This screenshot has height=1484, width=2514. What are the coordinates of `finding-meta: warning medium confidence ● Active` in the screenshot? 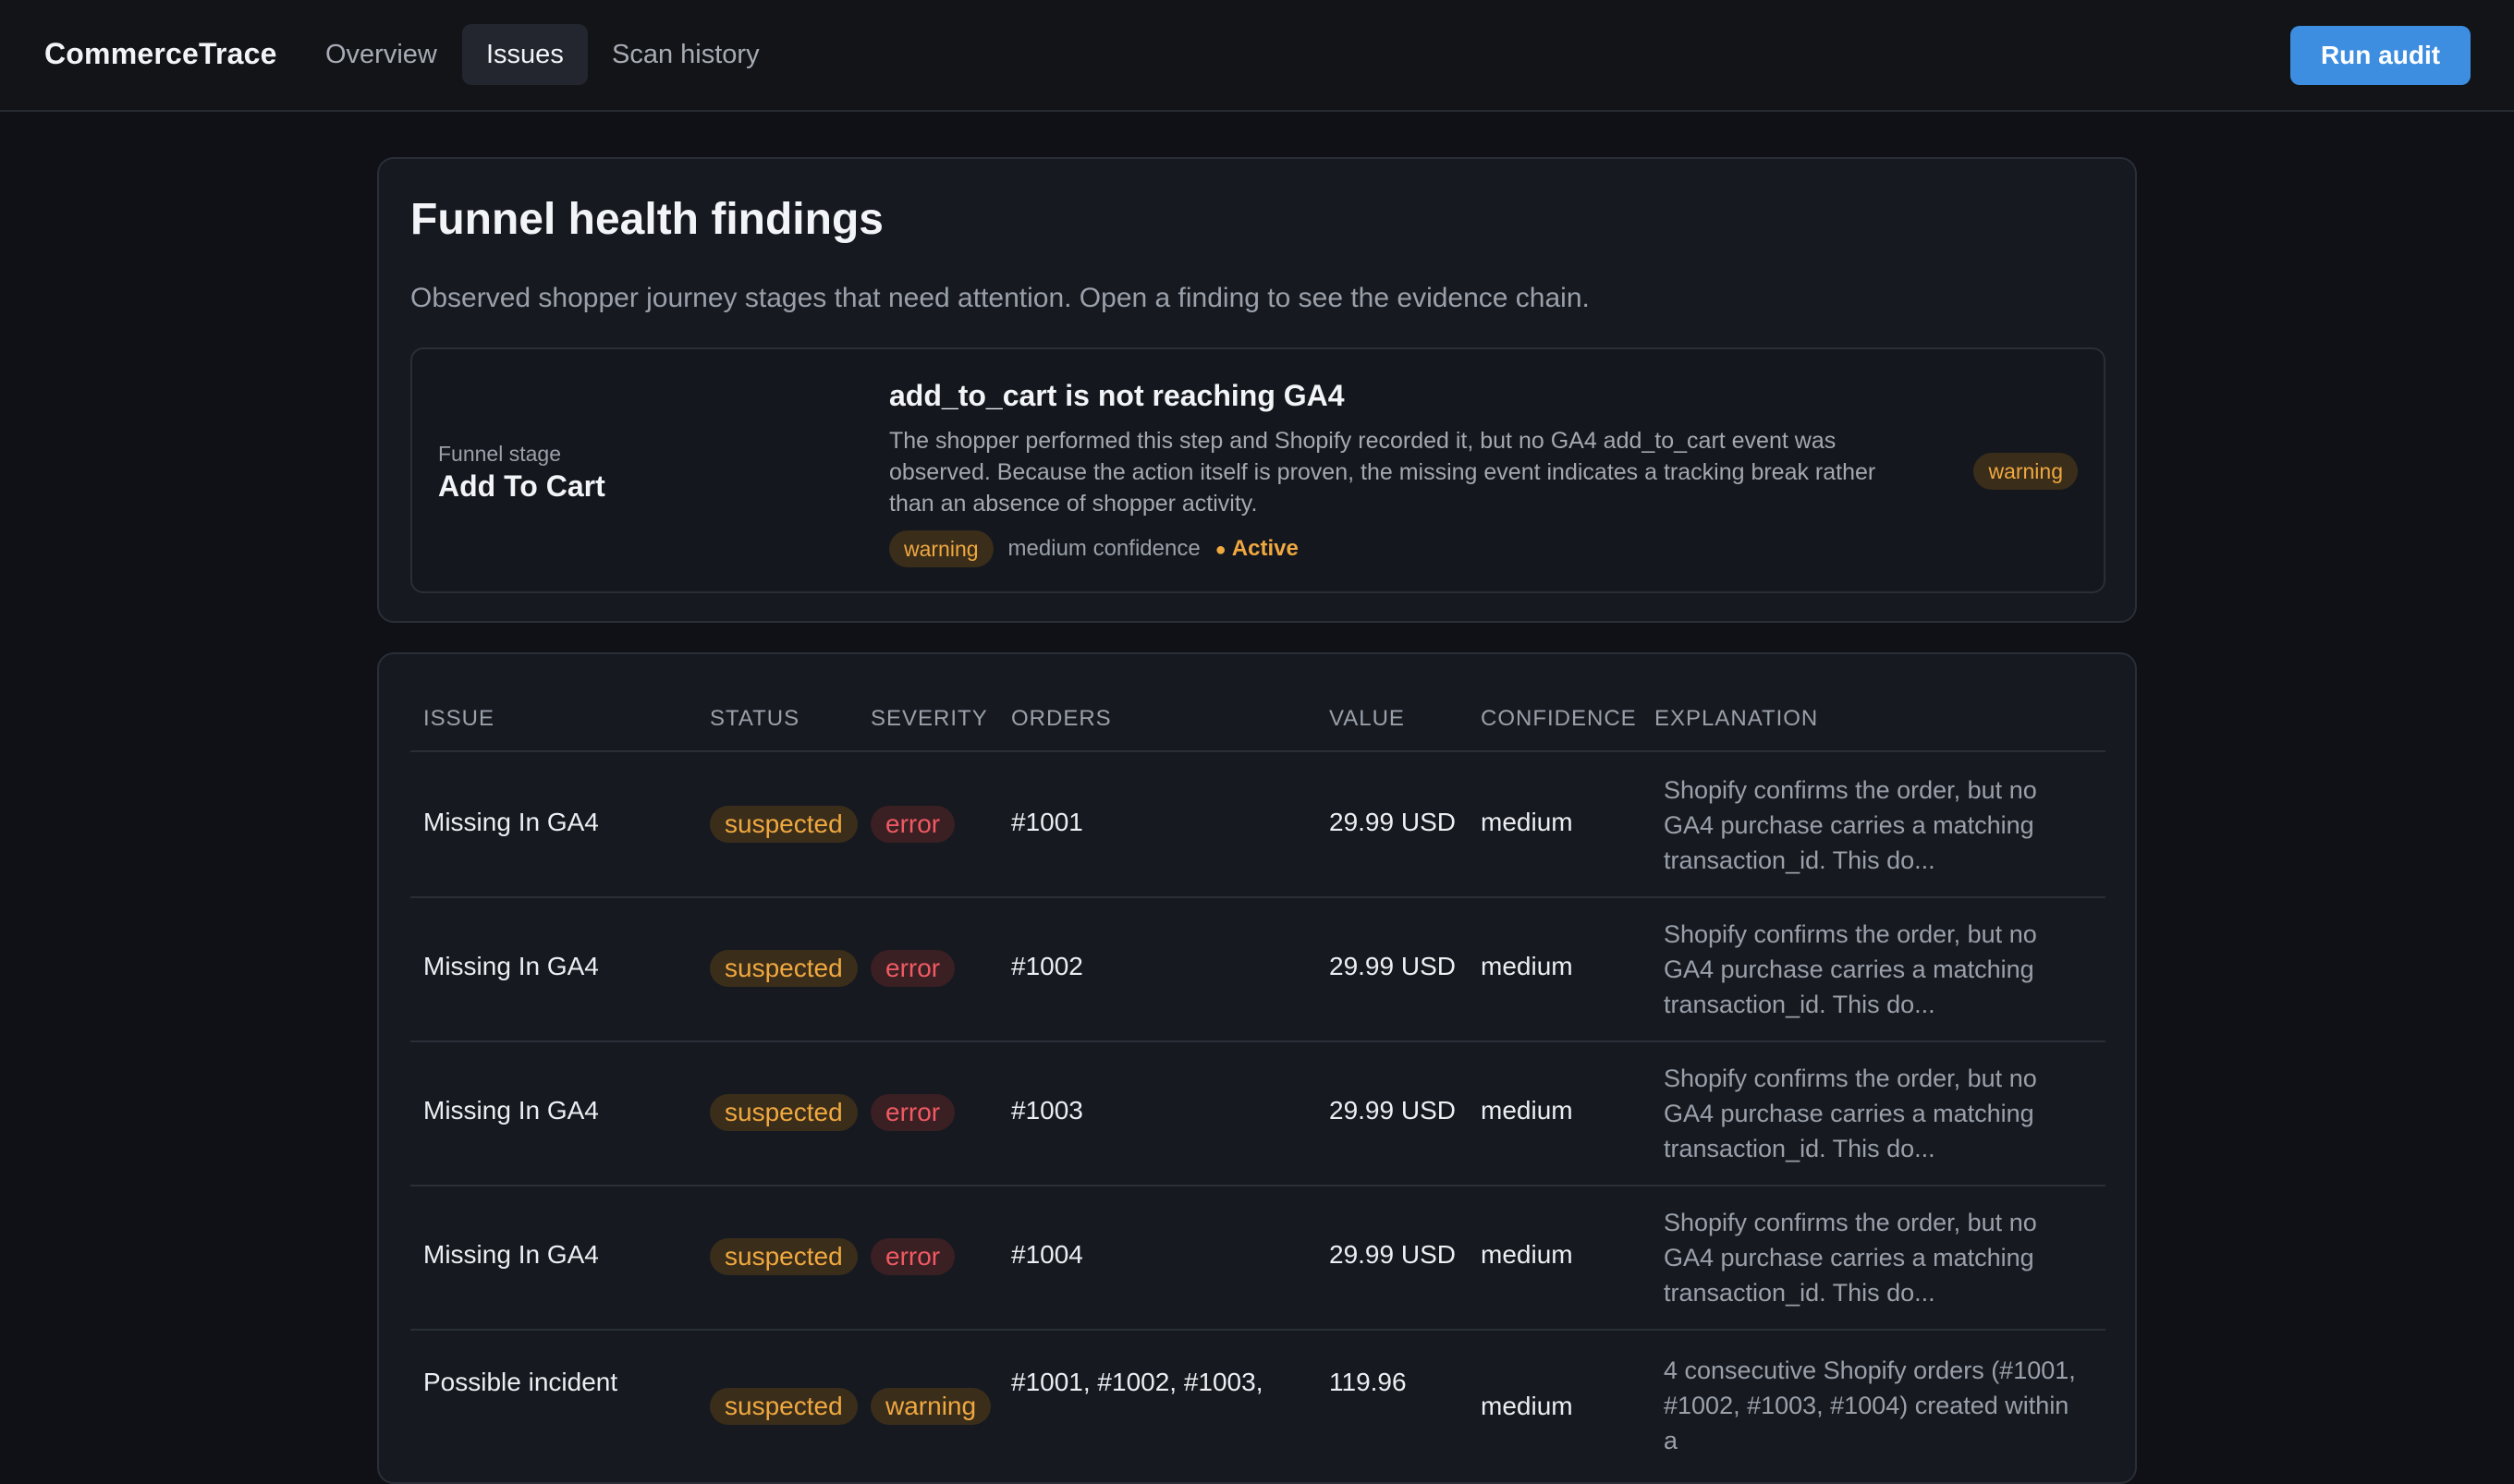 It's located at (1094, 548).